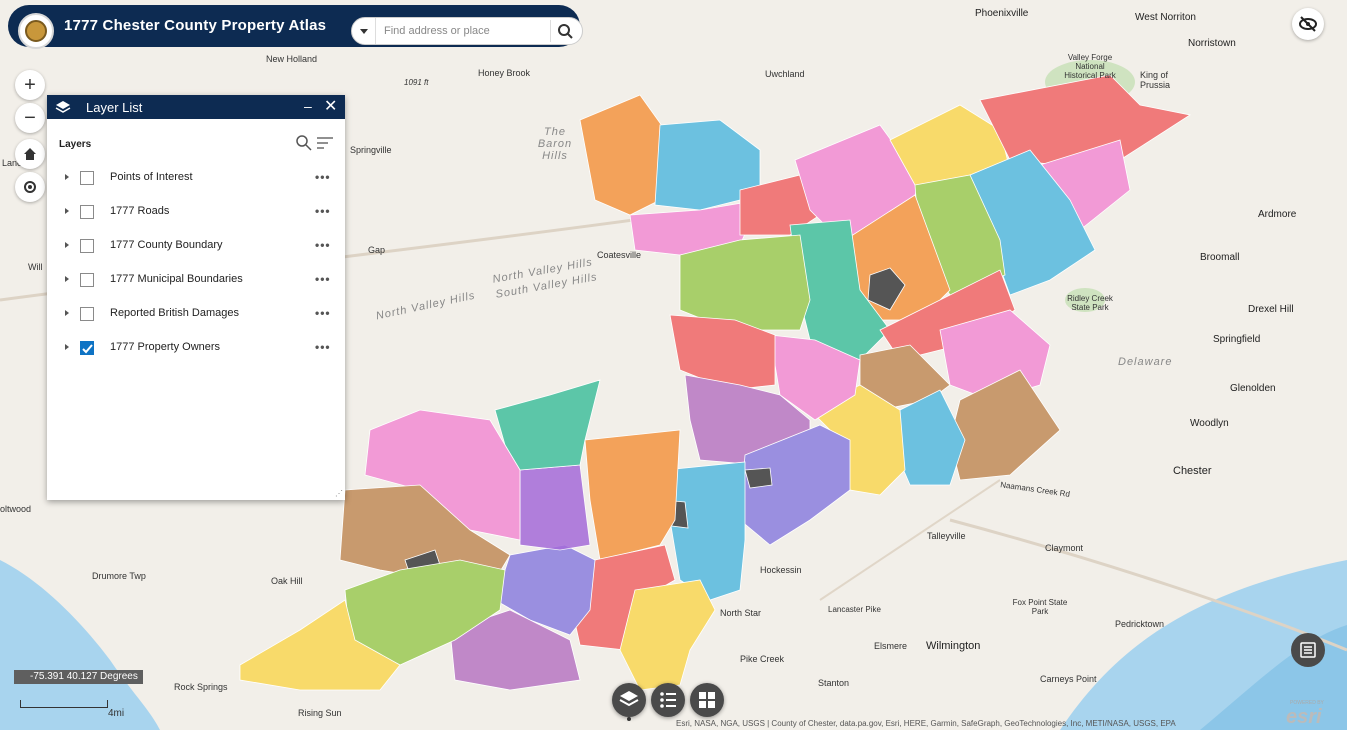  What do you see at coordinates (1271, 309) in the screenshot?
I see `map-label-drexel-hill: Drexel Hill` at bounding box center [1271, 309].